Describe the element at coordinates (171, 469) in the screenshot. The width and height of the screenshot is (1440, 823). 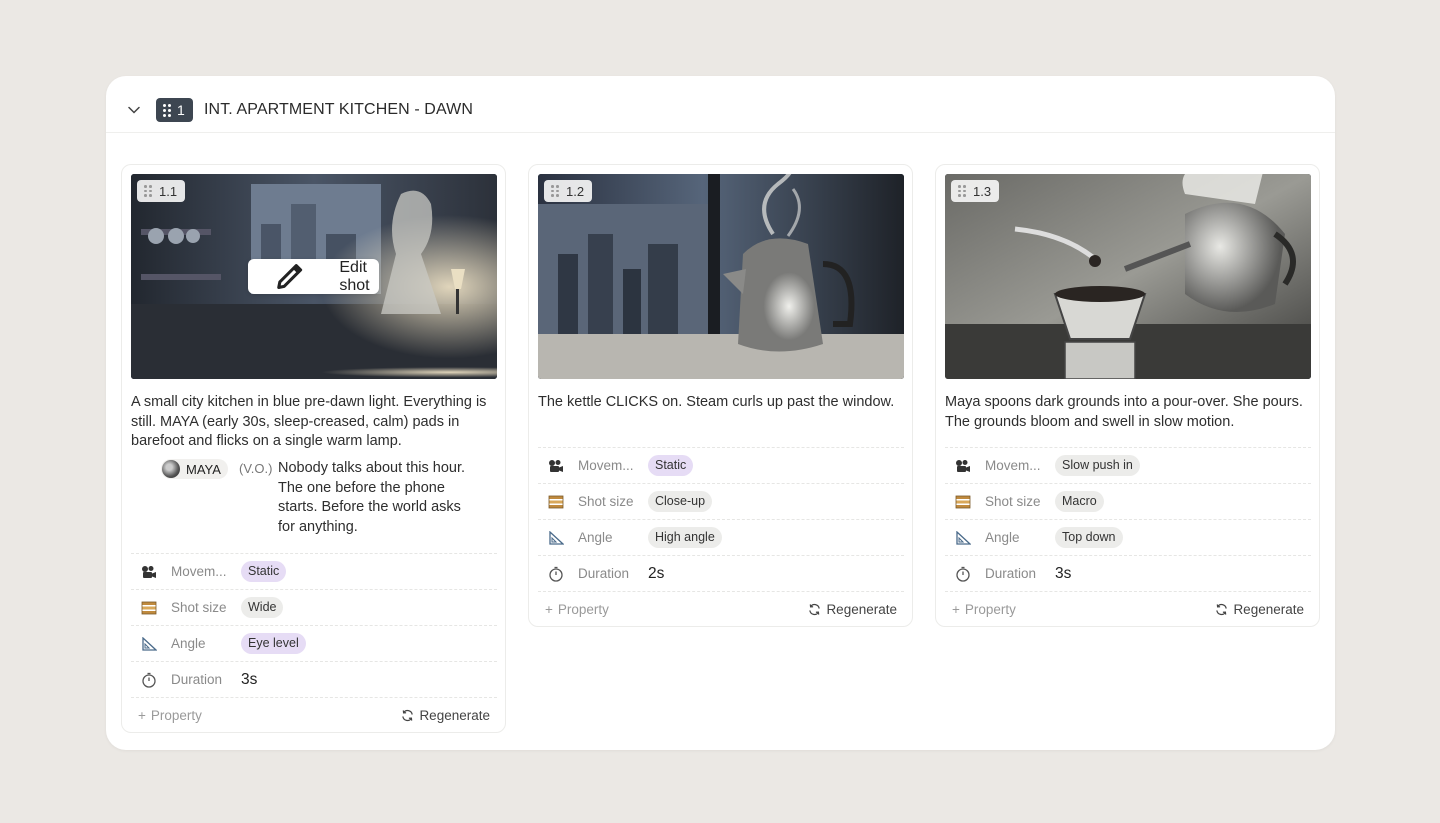
I see `avatar` at that location.